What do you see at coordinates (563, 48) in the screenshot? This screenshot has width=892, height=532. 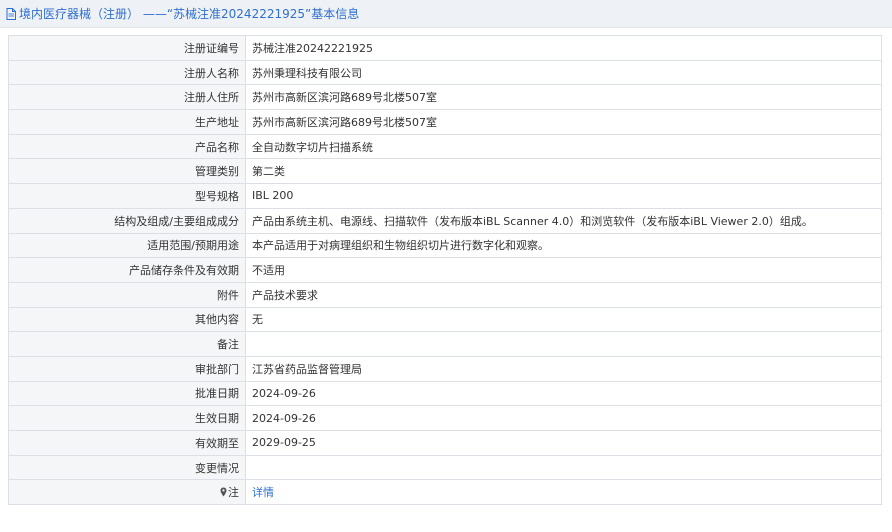 I see `field-value: 苏械注准20242221925` at bounding box center [563, 48].